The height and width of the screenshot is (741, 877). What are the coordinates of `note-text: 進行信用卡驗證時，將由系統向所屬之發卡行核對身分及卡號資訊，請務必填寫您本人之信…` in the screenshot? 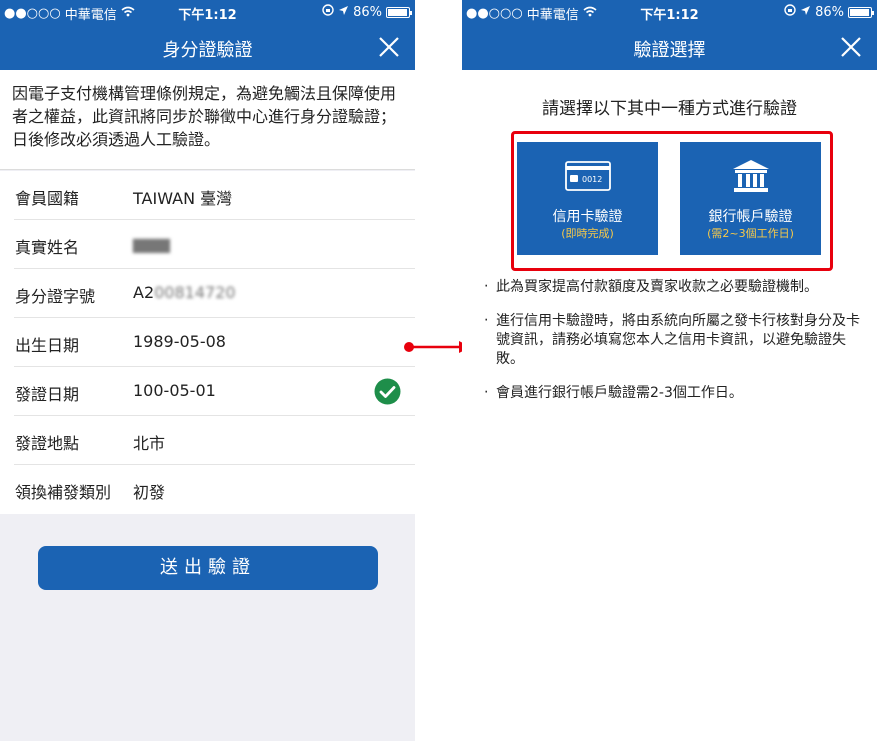 It's located at (678, 340).